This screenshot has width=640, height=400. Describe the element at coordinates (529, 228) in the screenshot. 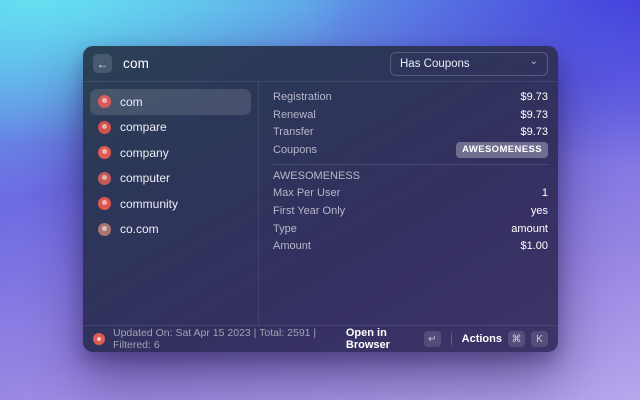

I see `detail-row-value: amount` at that location.